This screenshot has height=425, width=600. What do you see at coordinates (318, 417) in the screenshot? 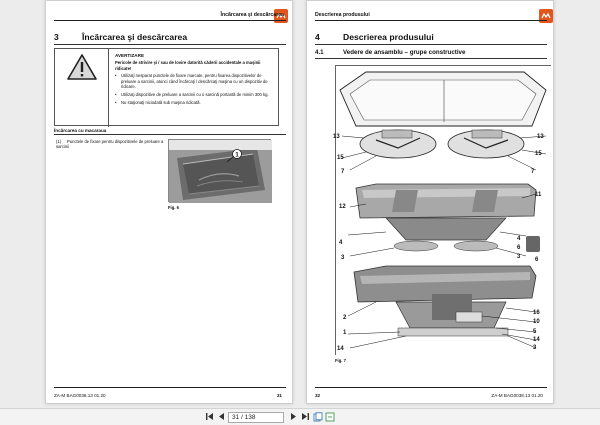
I see `copy-page-icon` at bounding box center [318, 417].